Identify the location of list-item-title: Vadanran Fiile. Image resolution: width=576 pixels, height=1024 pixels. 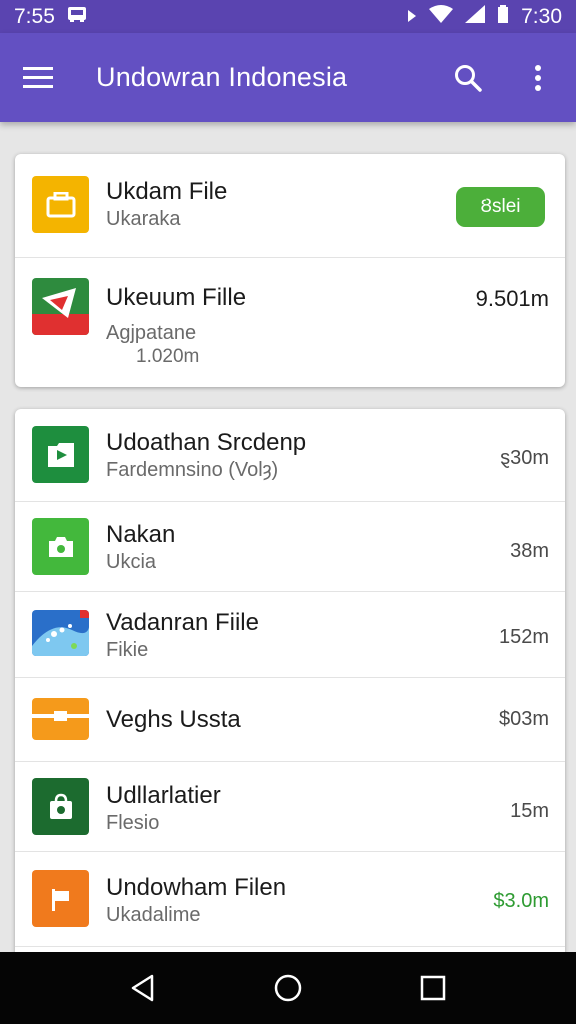
(182, 622).